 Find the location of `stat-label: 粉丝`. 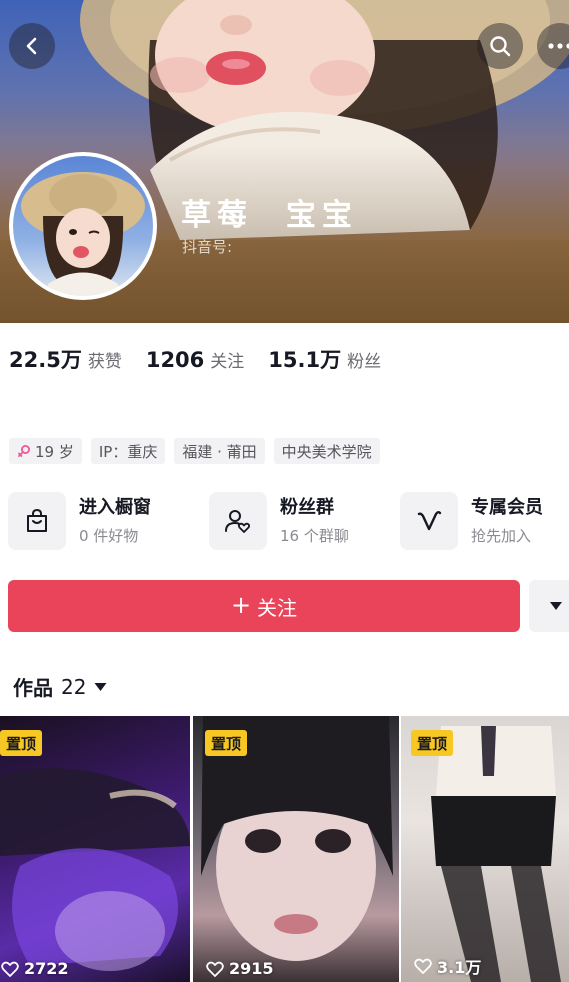

stat-label: 粉丝 is located at coordinates (364, 362).